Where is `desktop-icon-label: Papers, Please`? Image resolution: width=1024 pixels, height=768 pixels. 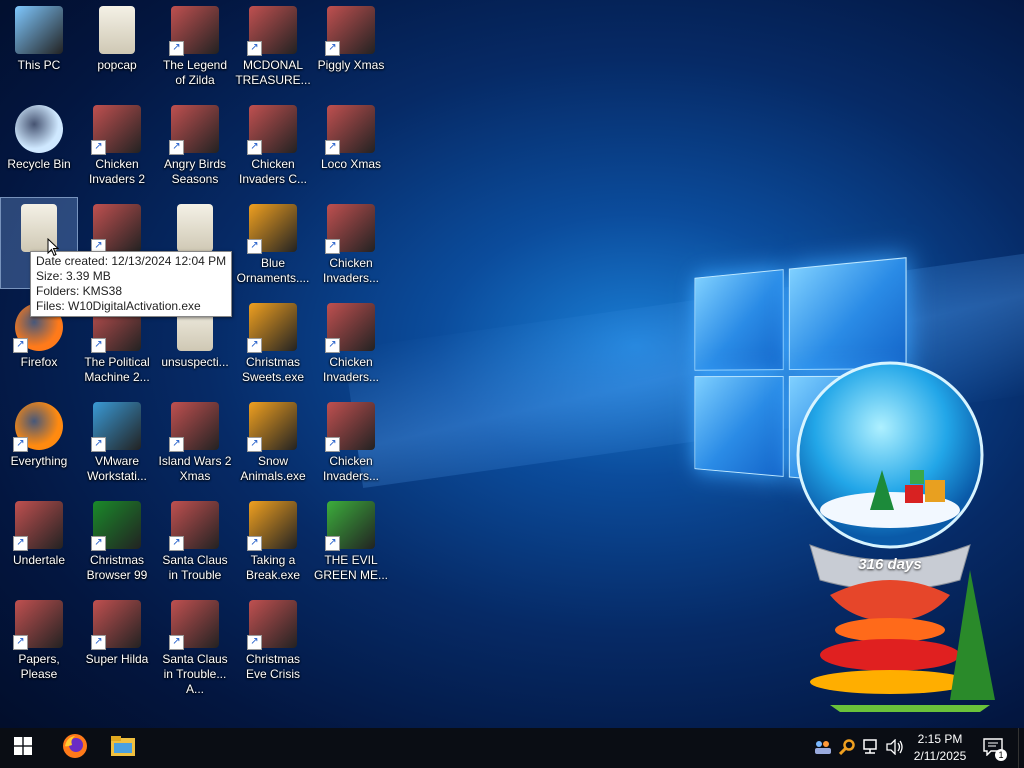
desktop-icon-label: Papers, Please is located at coordinates (39, 666).